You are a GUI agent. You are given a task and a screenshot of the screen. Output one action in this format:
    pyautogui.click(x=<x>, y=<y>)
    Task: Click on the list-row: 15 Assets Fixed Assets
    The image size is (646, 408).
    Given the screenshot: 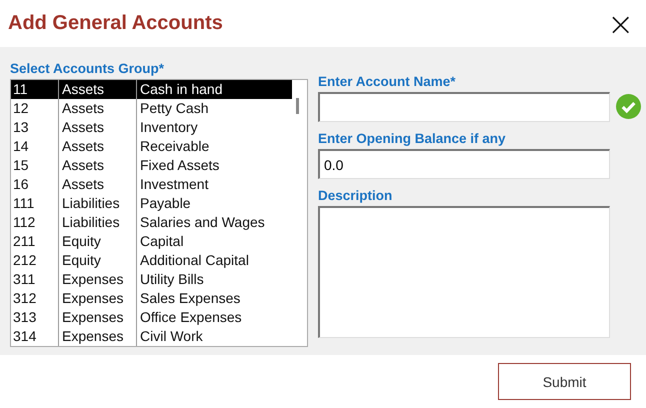 What is the action you would take?
    pyautogui.click(x=151, y=165)
    